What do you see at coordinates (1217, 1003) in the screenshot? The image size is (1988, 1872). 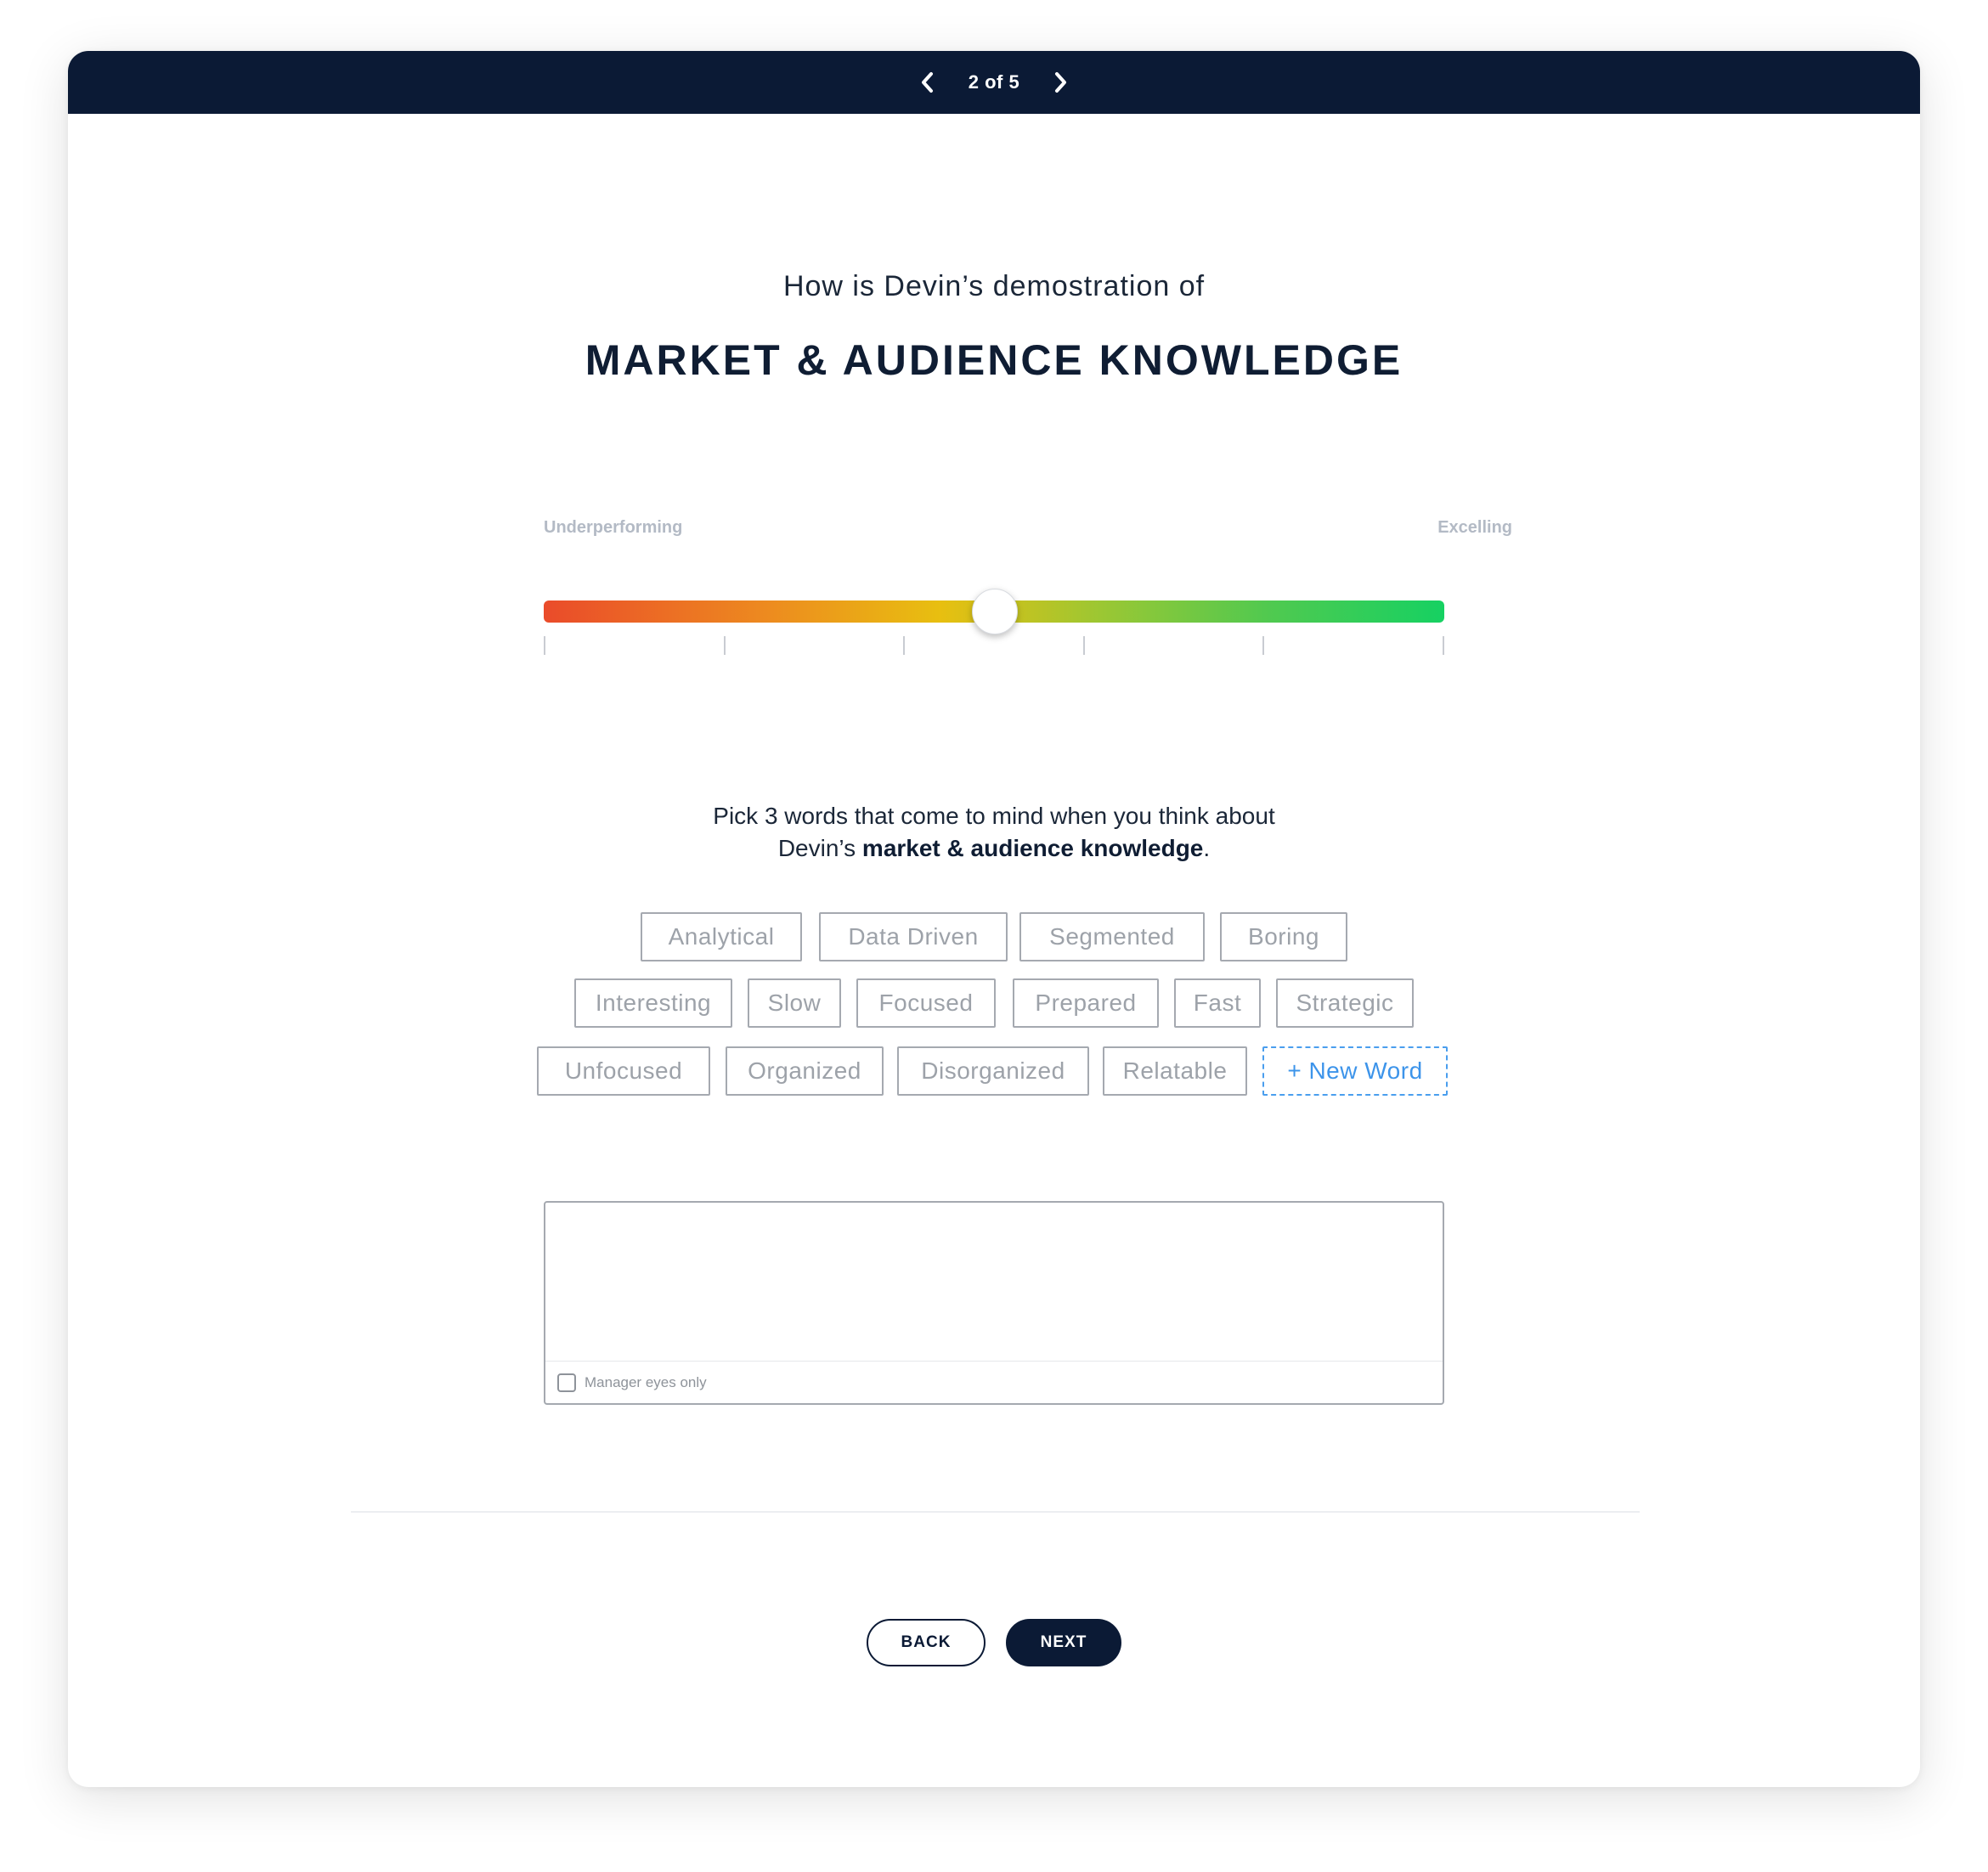 I see `word-chip: Fast` at bounding box center [1217, 1003].